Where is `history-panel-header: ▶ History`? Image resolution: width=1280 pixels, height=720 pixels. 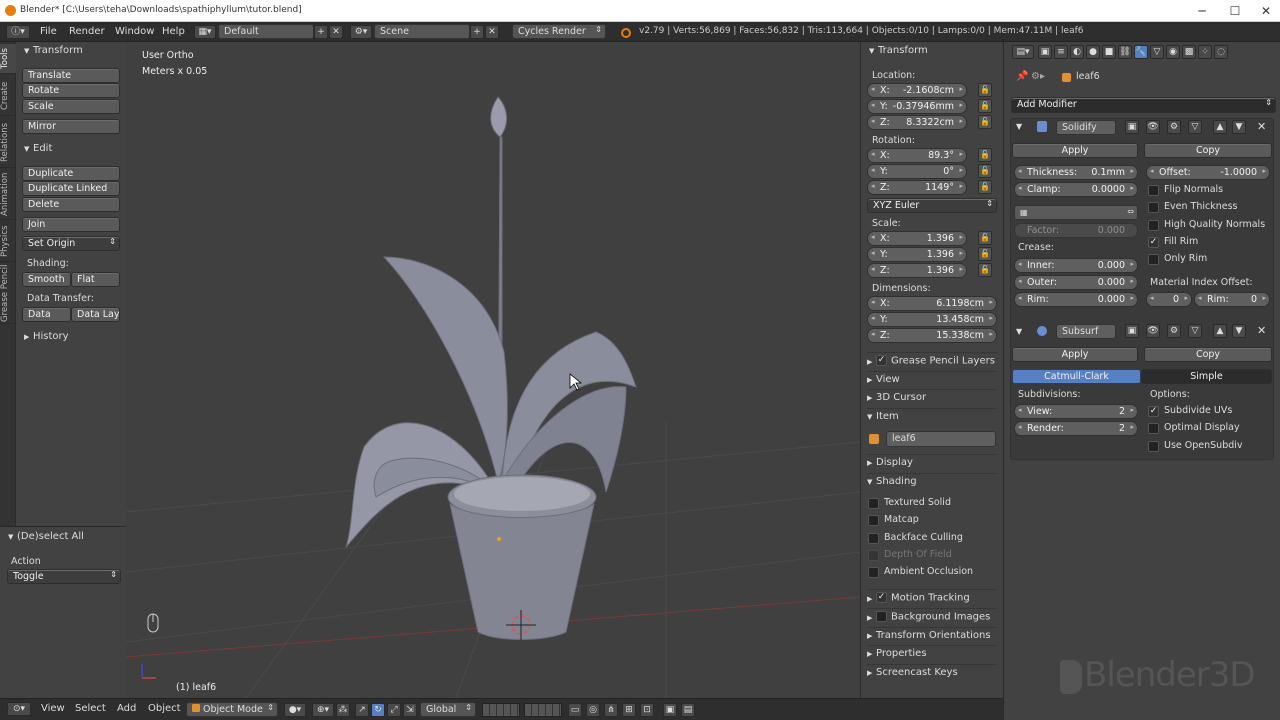
history-panel-header: ▶ History is located at coordinates (46, 336).